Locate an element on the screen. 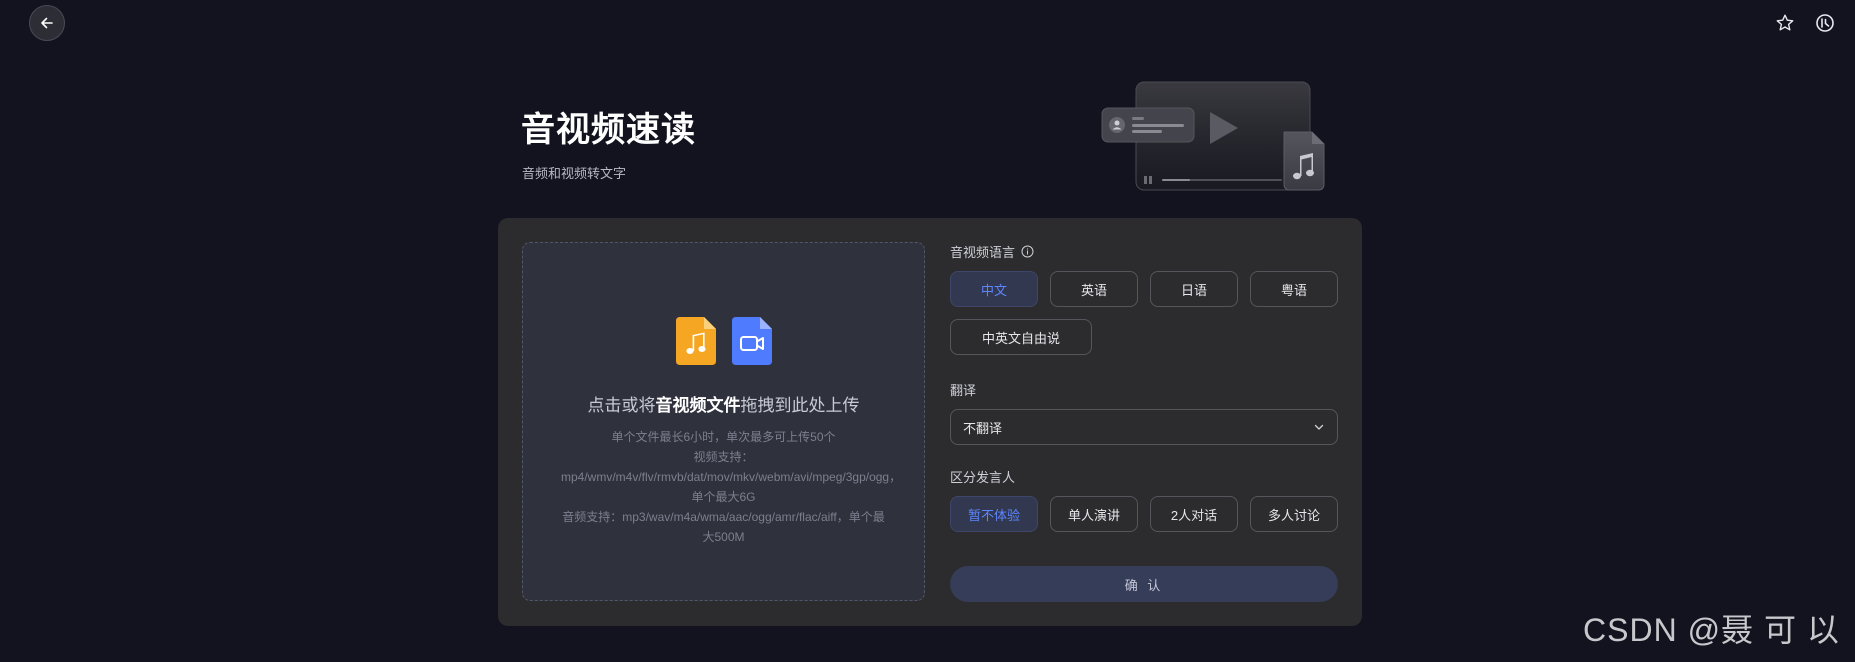 This screenshot has height=662, width=1855. watermark: CSDN @聂 可 以 is located at coordinates (1711, 630).